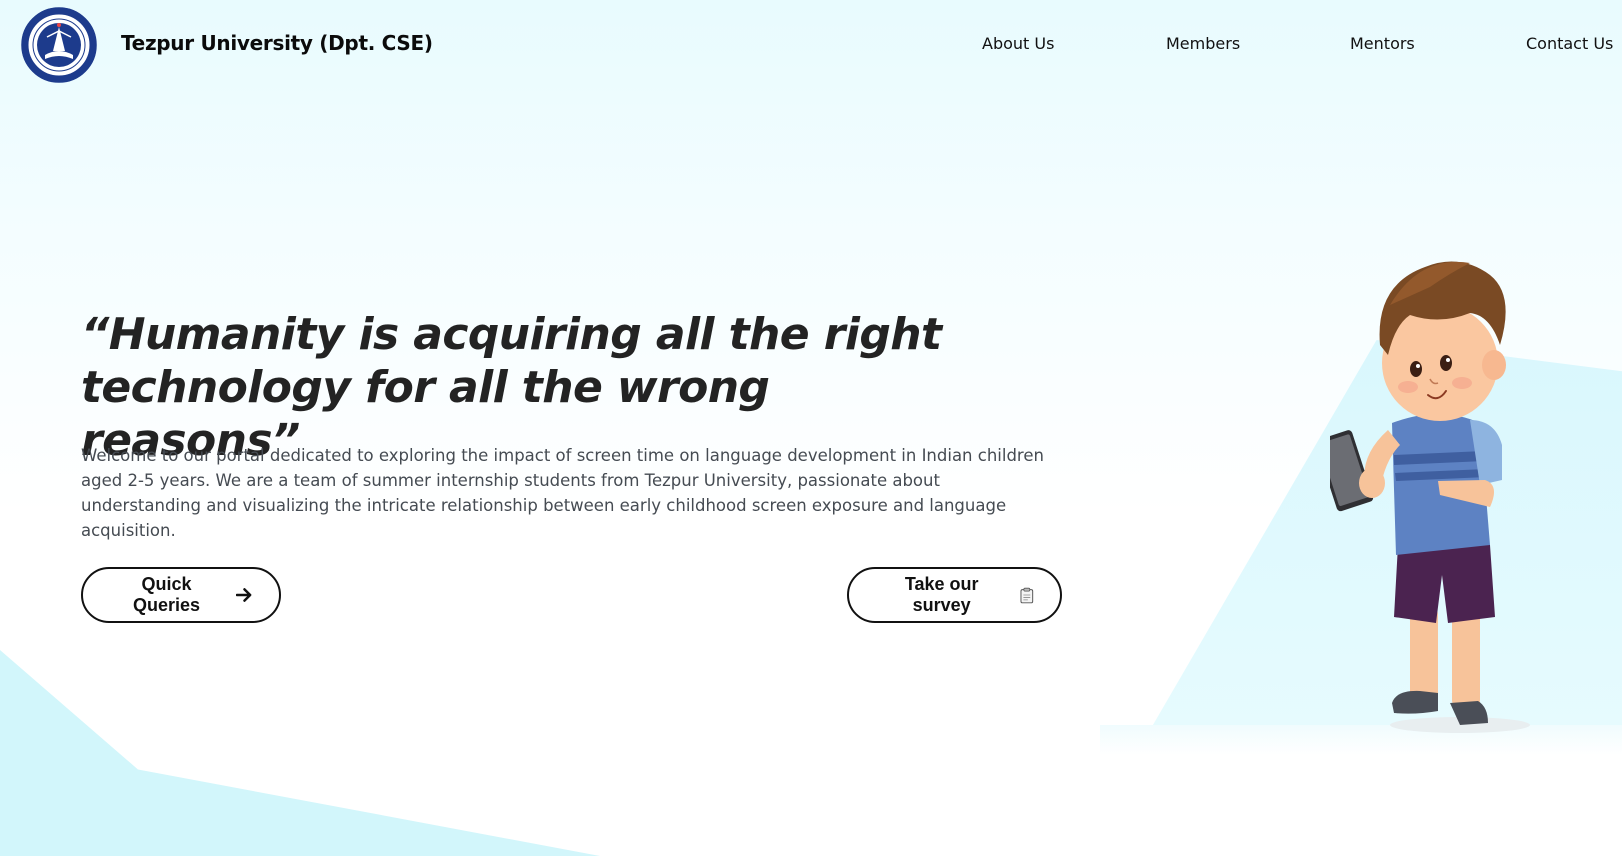 This screenshot has width=1622, height=856. I want to click on background-shape-left, so click(300, 753).